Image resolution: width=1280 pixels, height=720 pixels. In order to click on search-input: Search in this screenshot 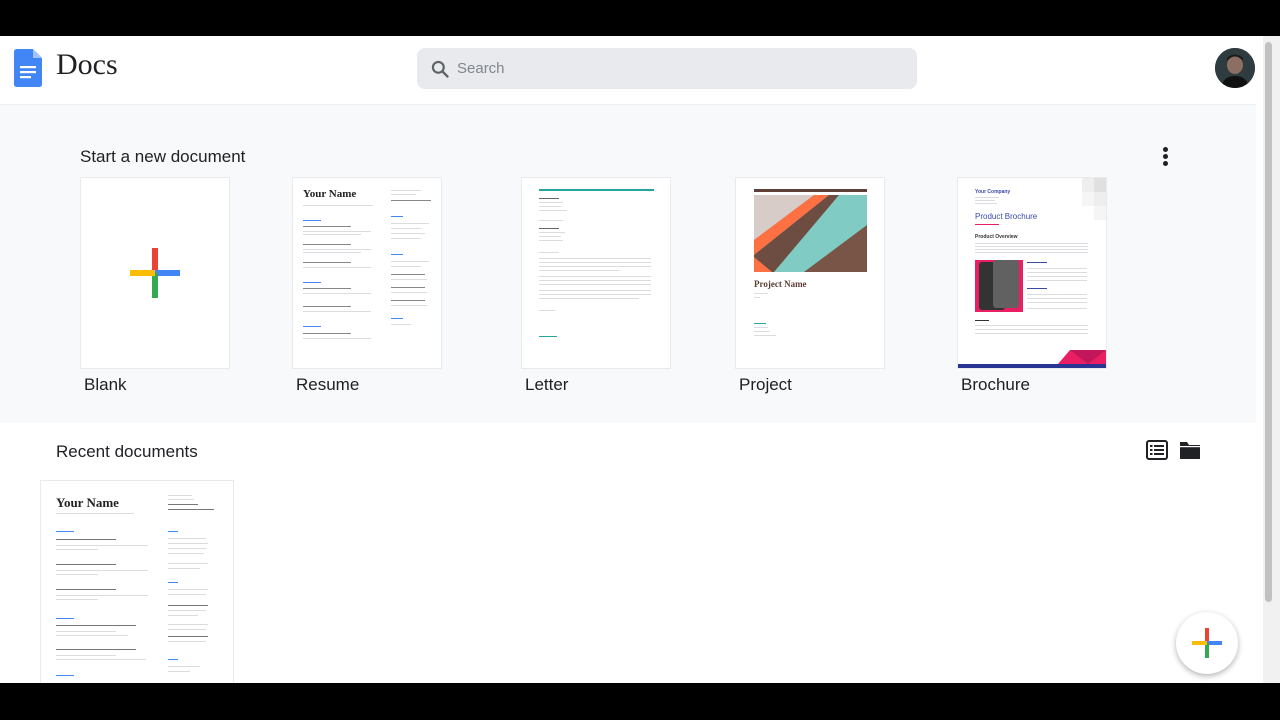, I will do `click(481, 68)`.